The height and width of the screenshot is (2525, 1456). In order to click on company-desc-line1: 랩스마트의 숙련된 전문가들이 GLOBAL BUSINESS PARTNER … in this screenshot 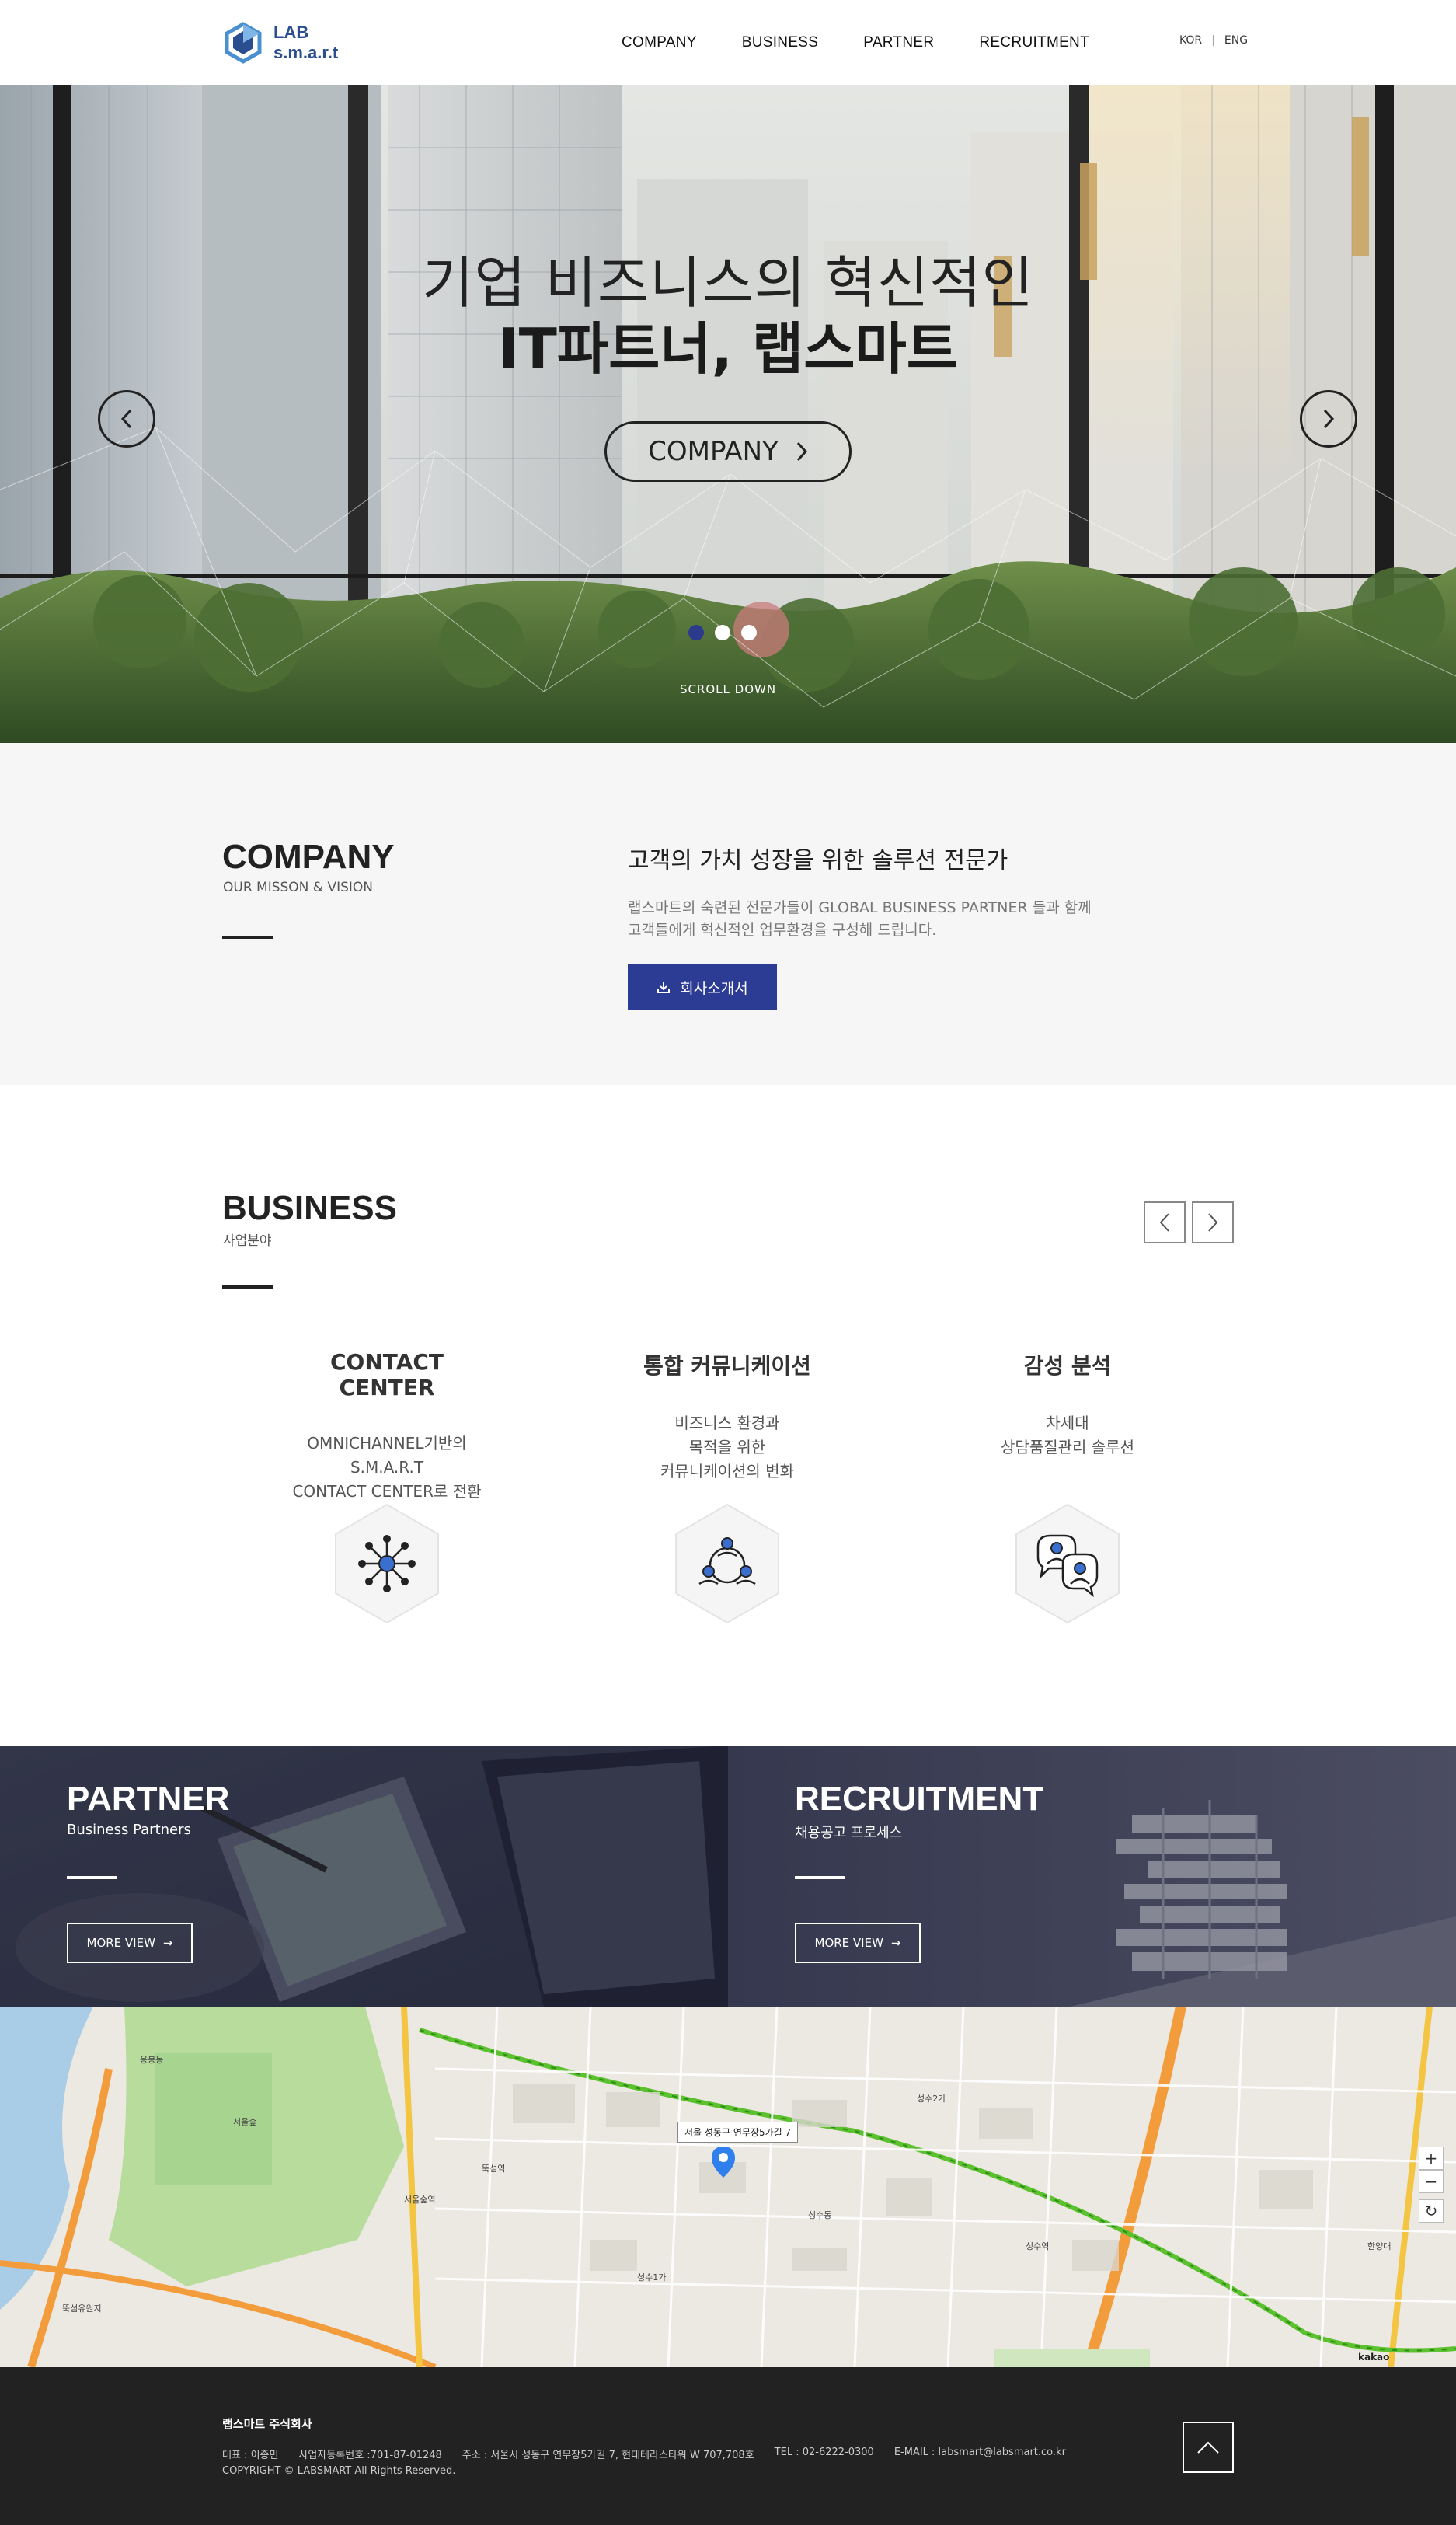, I will do `click(860, 907)`.